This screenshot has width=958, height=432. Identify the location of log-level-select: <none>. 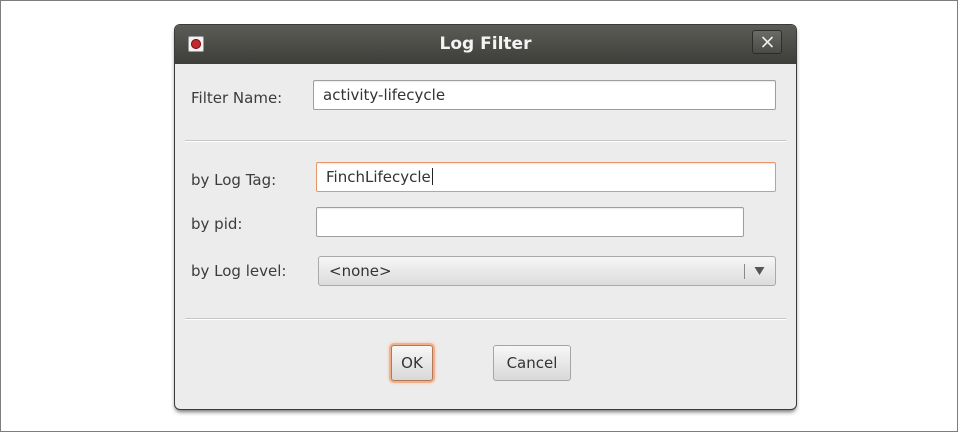
(547, 271).